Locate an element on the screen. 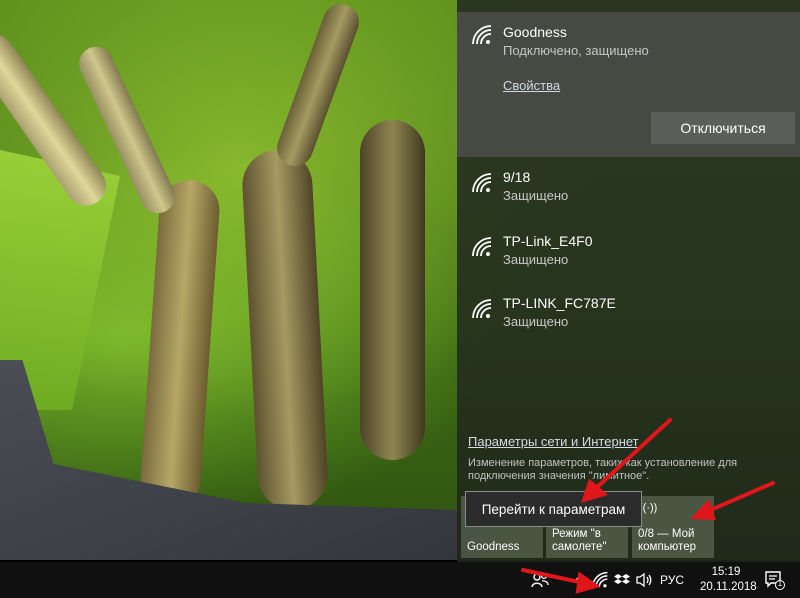 This screenshot has height=598, width=800. taskbar: РУС 15:19 20.11.2018 1 is located at coordinates (400, 580).